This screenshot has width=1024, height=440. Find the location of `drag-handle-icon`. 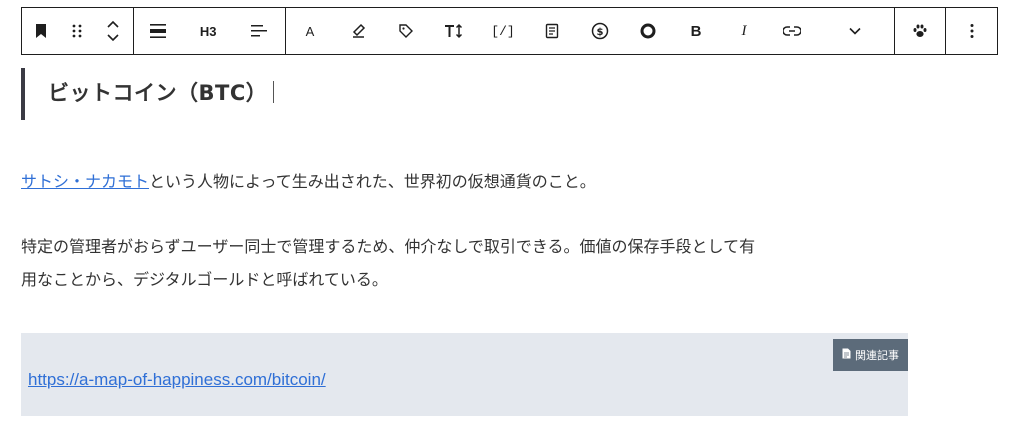

drag-handle-icon is located at coordinates (77, 31).